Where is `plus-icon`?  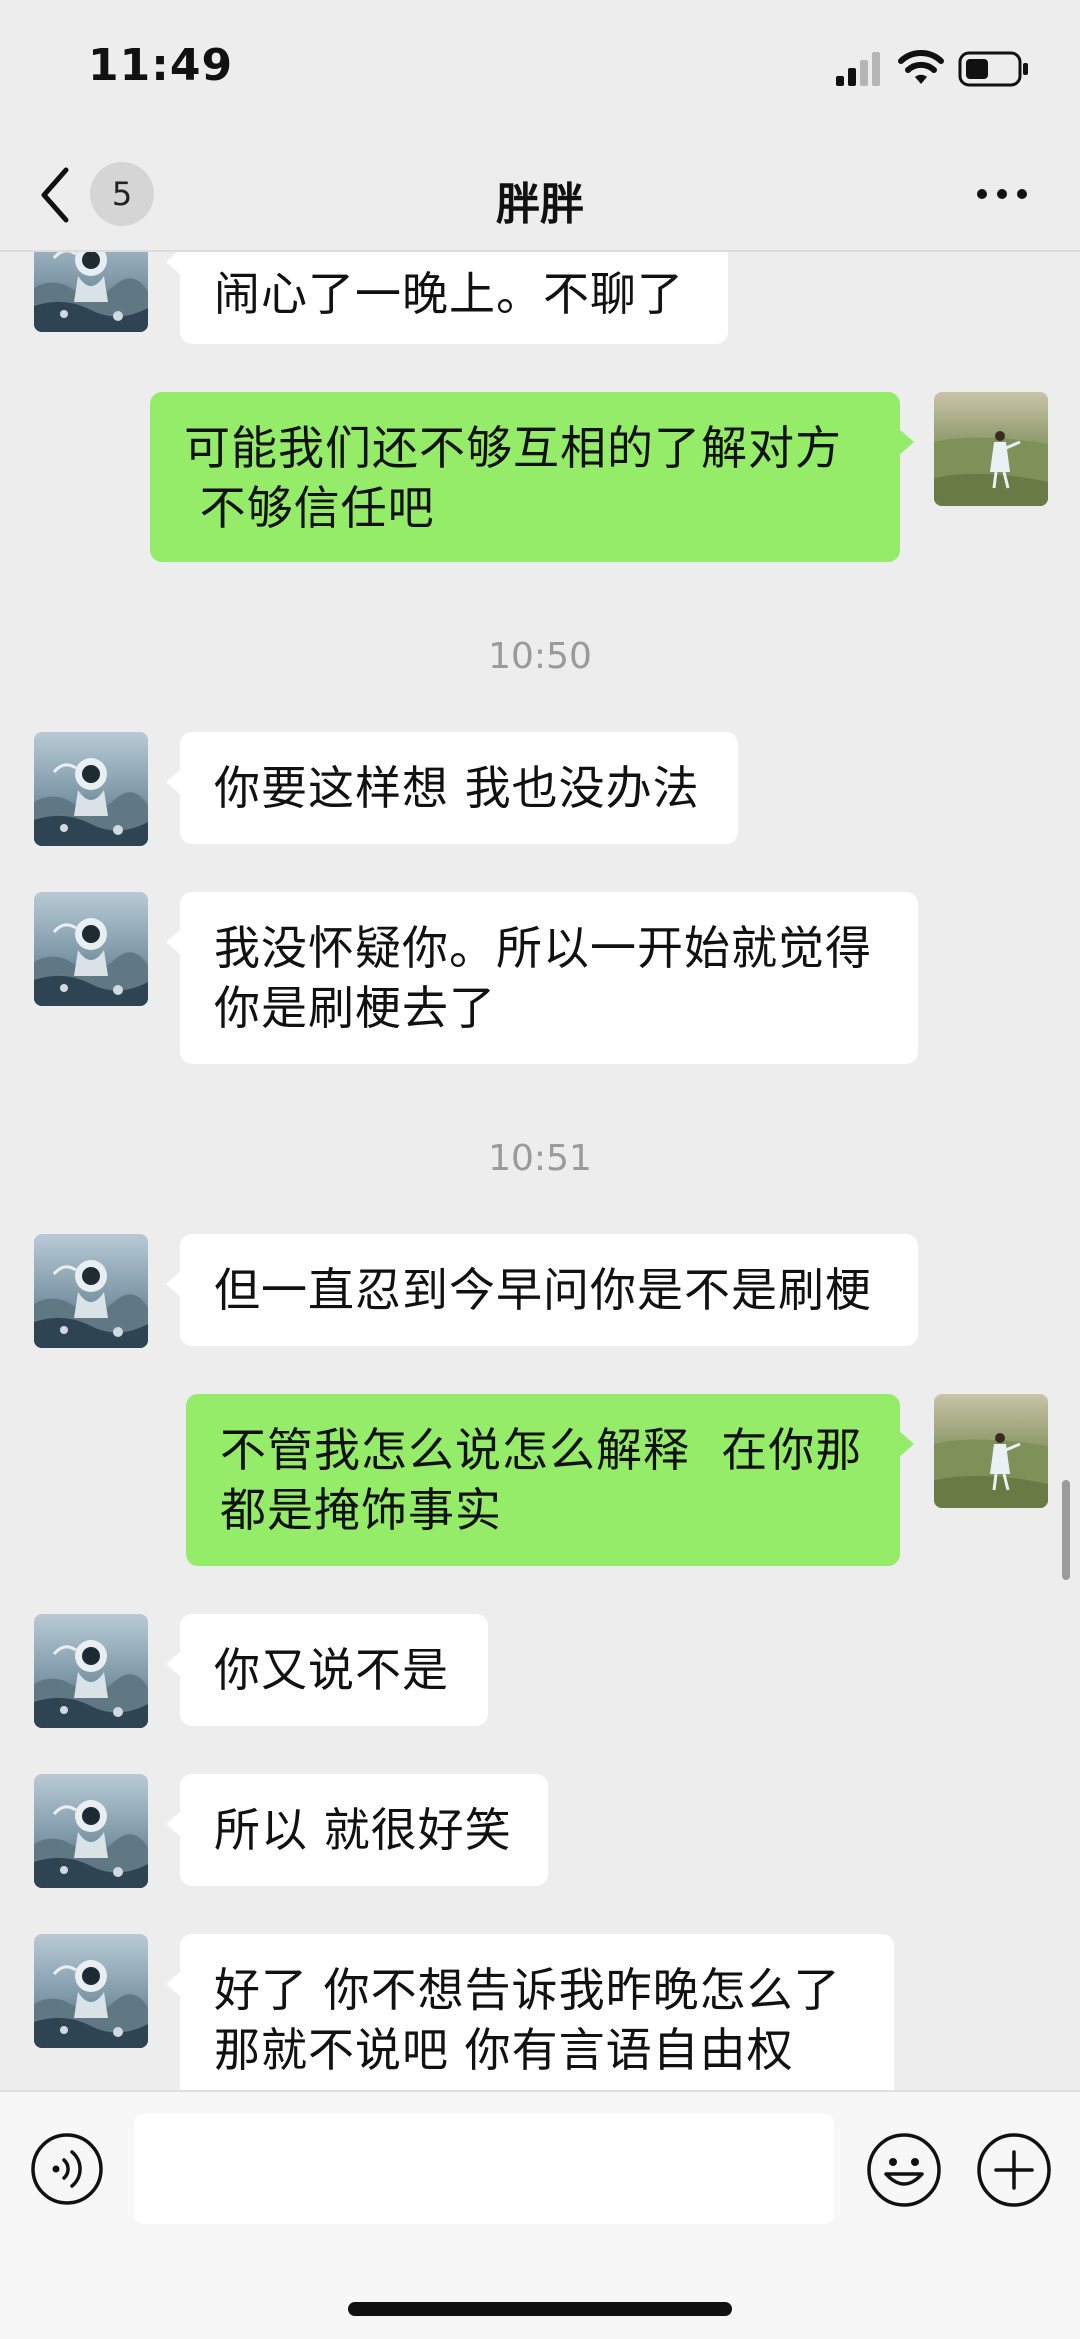
plus-icon is located at coordinates (1014, 2170).